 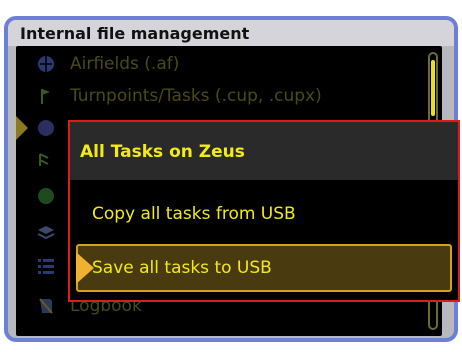 I want to click on copy-tasks-from-usb-item: Copy all tasks from USB, so click(x=264, y=214).